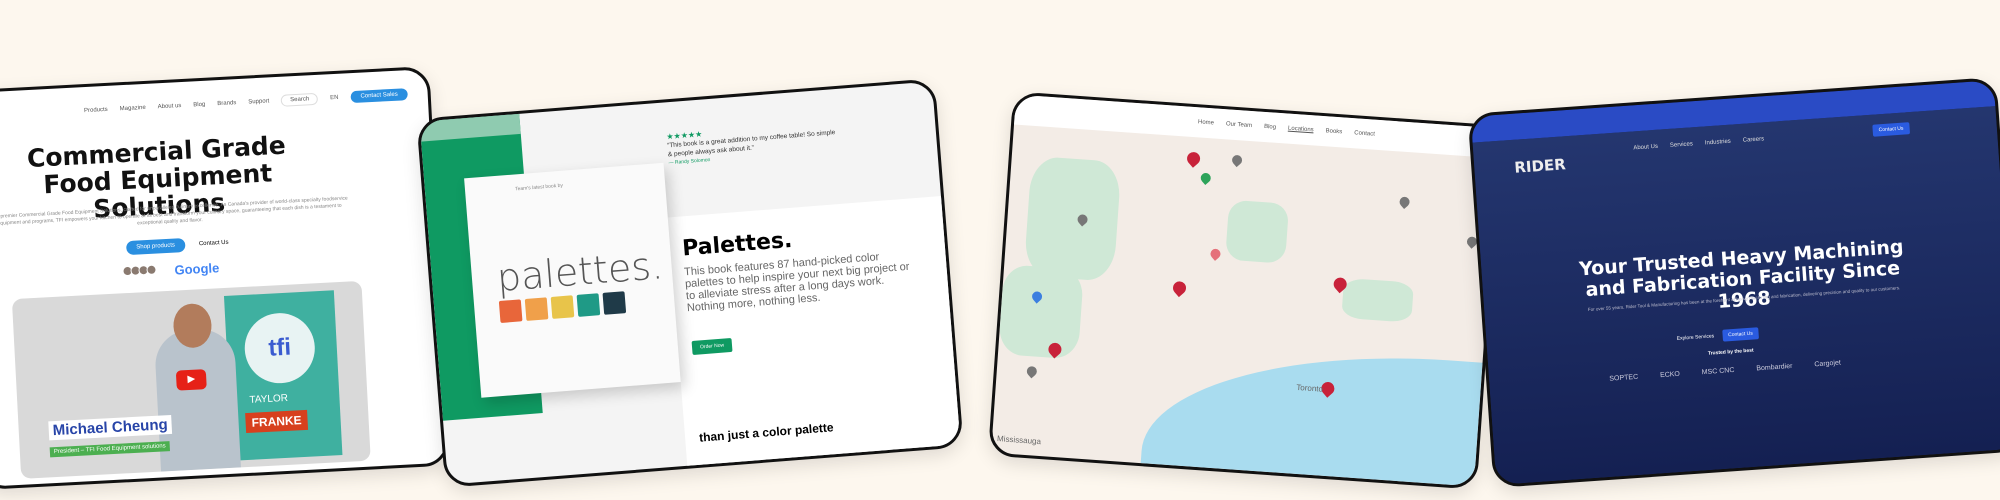  What do you see at coordinates (1333, 131) in the screenshot?
I see `nav-item: Books` at bounding box center [1333, 131].